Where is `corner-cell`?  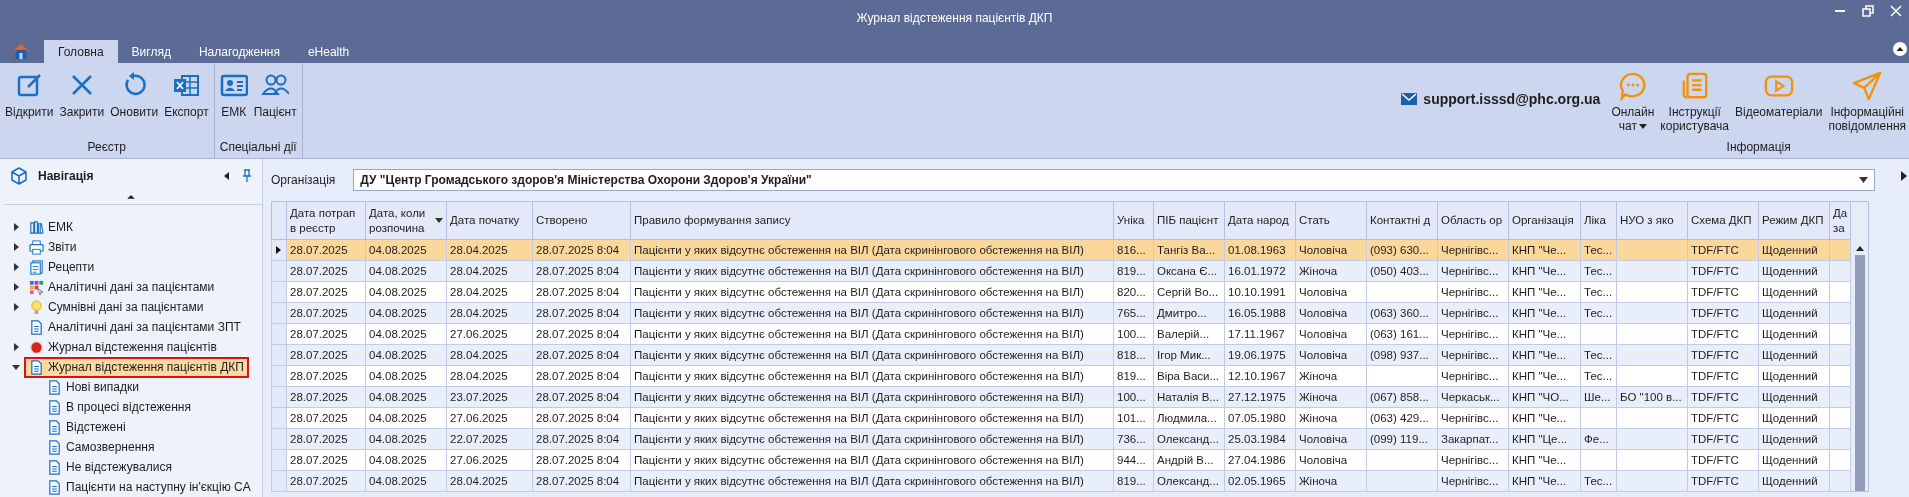
corner-cell is located at coordinates (279, 220).